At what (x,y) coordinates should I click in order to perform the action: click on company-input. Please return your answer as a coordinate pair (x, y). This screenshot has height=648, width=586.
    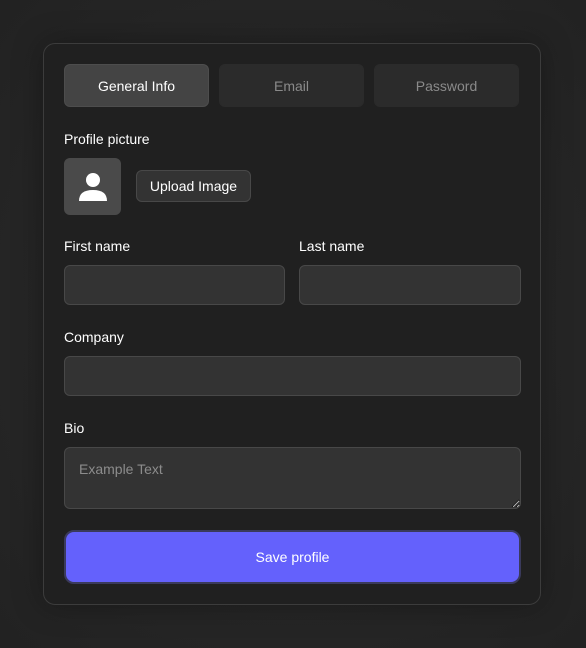
    Looking at the image, I should click on (292, 376).